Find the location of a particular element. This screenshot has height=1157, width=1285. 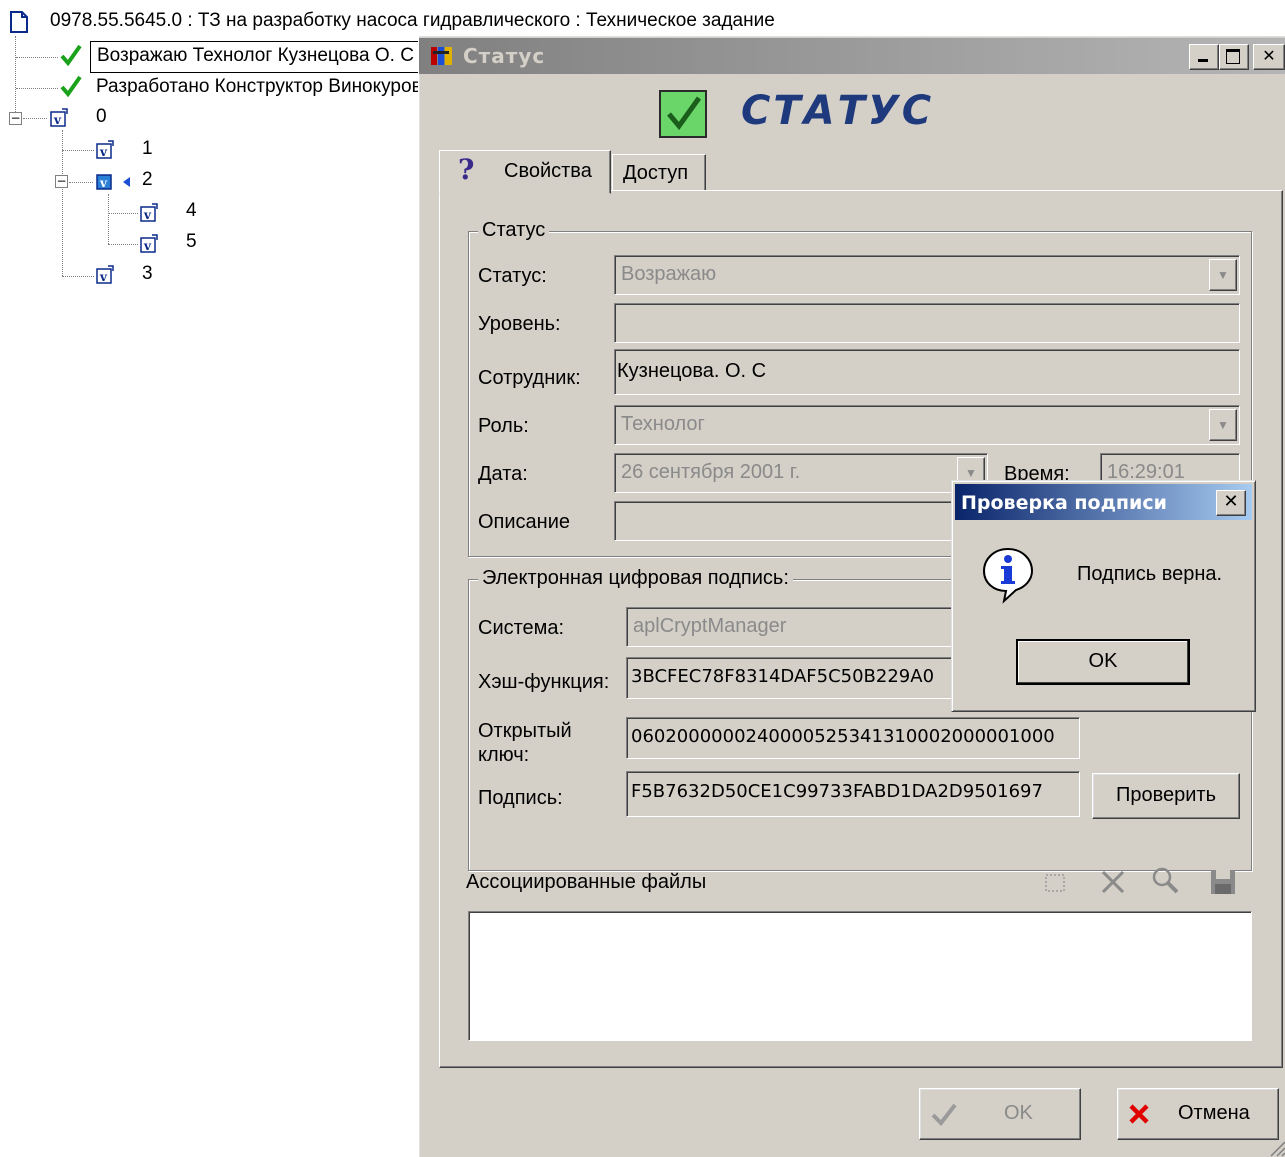

minimize-icon is located at coordinates (1203, 60).